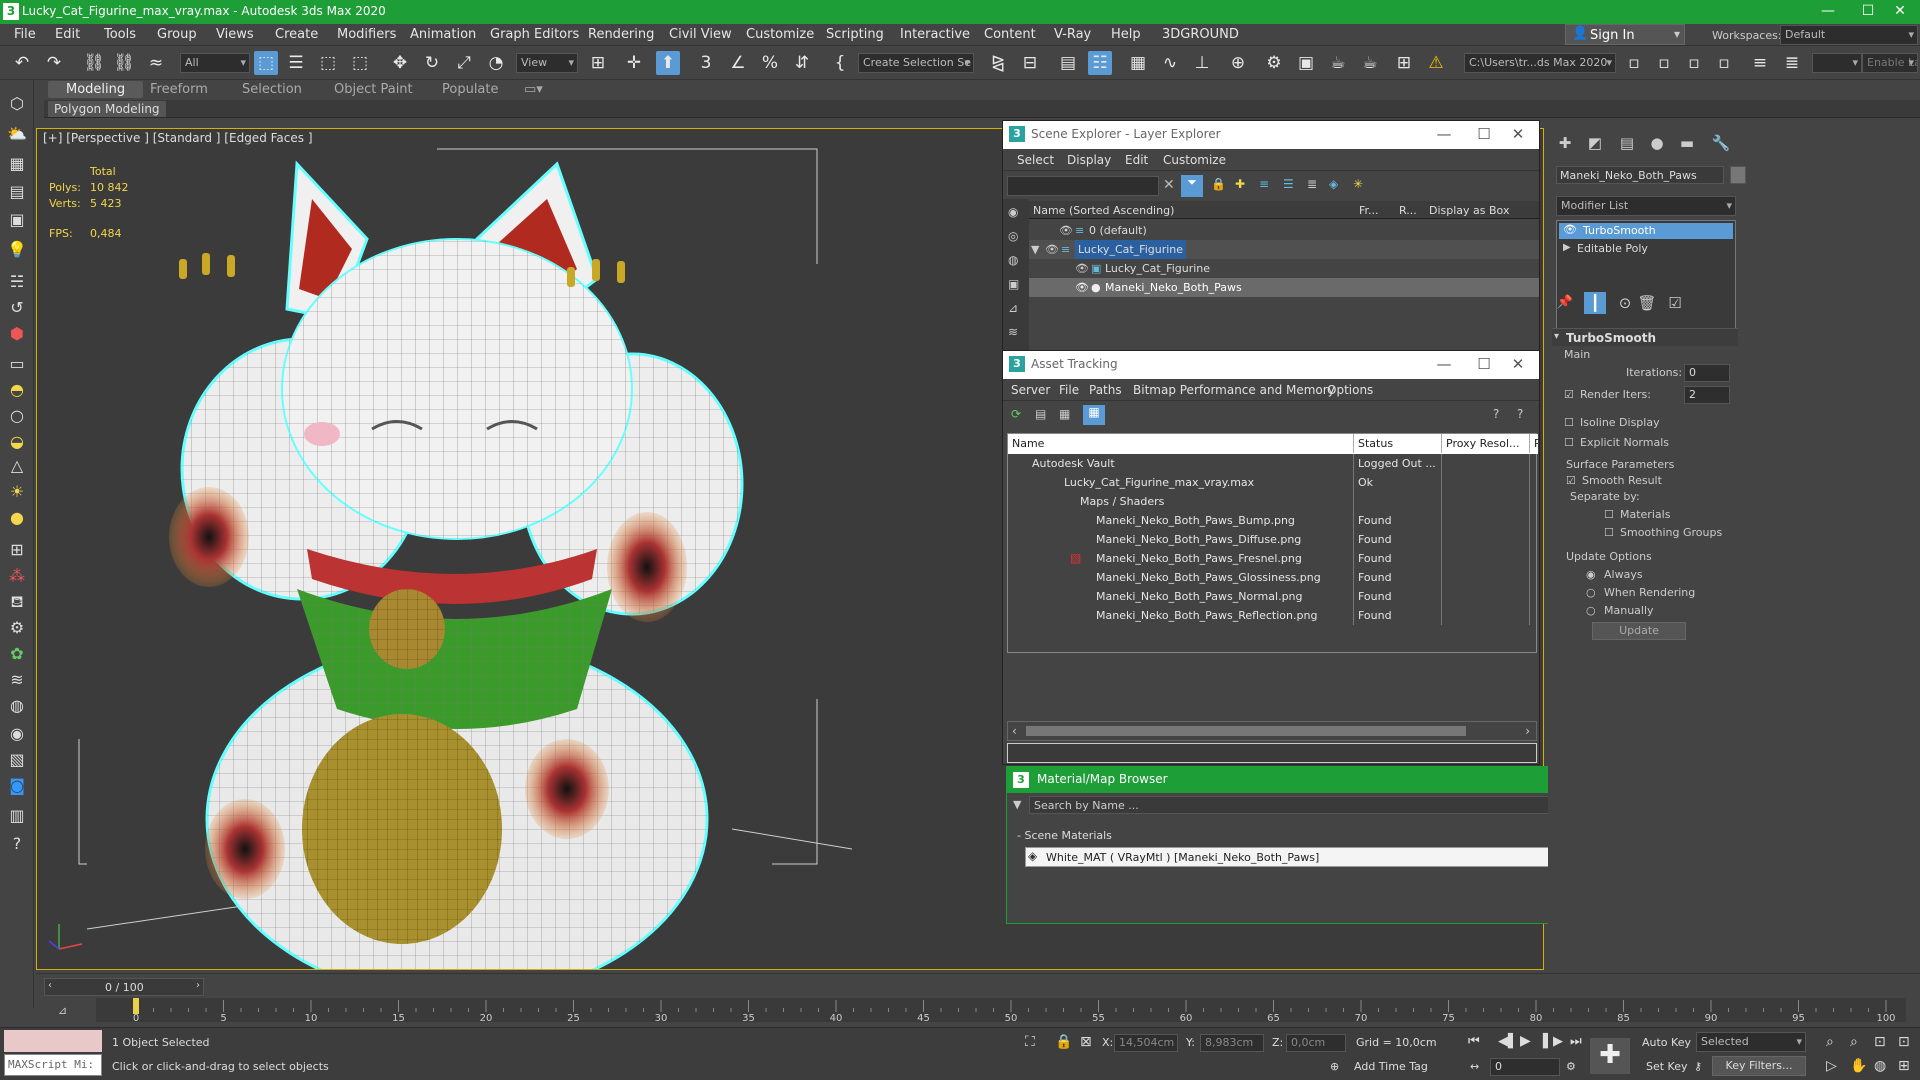 The width and height of the screenshot is (1920, 1080). I want to click on eye-icon: 👁, so click(1570, 229).